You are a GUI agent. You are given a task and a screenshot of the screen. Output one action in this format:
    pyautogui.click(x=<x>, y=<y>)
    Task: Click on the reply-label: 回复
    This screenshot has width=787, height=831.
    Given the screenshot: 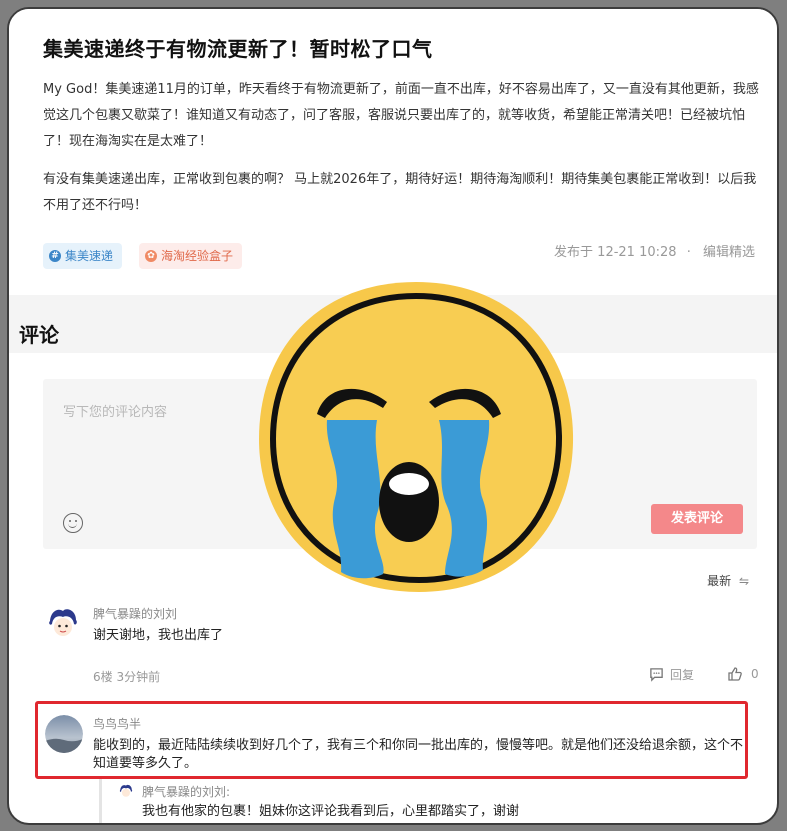 What is the action you would take?
    pyautogui.click(x=682, y=675)
    